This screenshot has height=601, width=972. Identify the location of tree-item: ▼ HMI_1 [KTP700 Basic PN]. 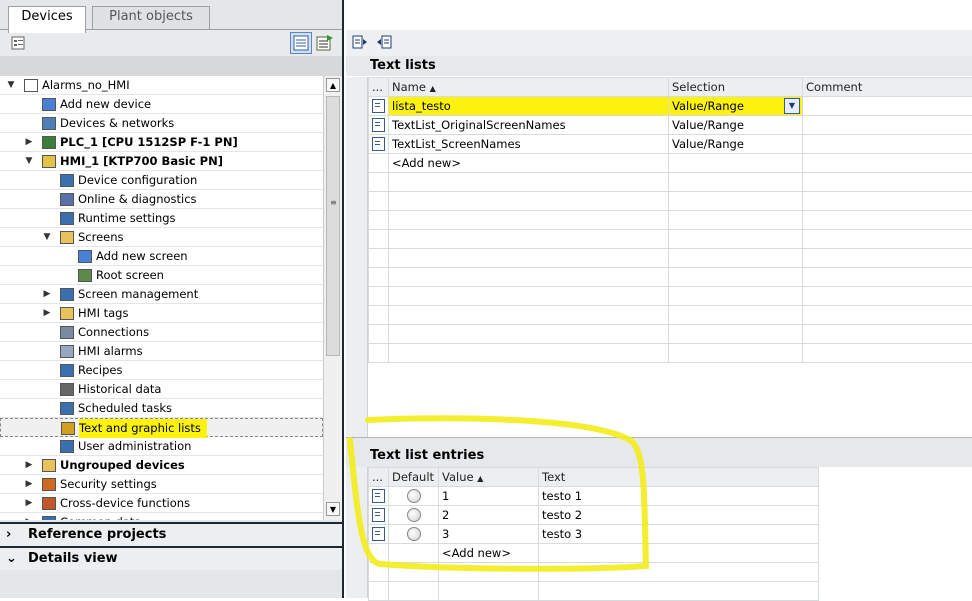
(161, 161).